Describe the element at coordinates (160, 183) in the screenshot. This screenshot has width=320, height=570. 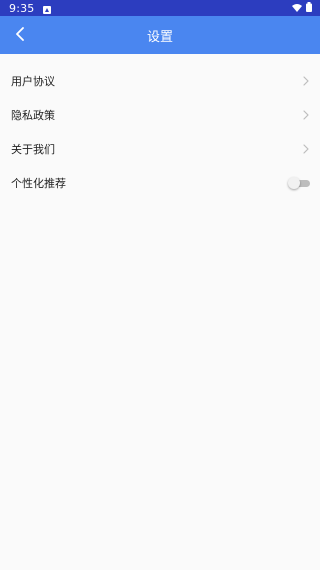
I see `settings-item-personalized-recommendation: 个性化推荐` at that location.